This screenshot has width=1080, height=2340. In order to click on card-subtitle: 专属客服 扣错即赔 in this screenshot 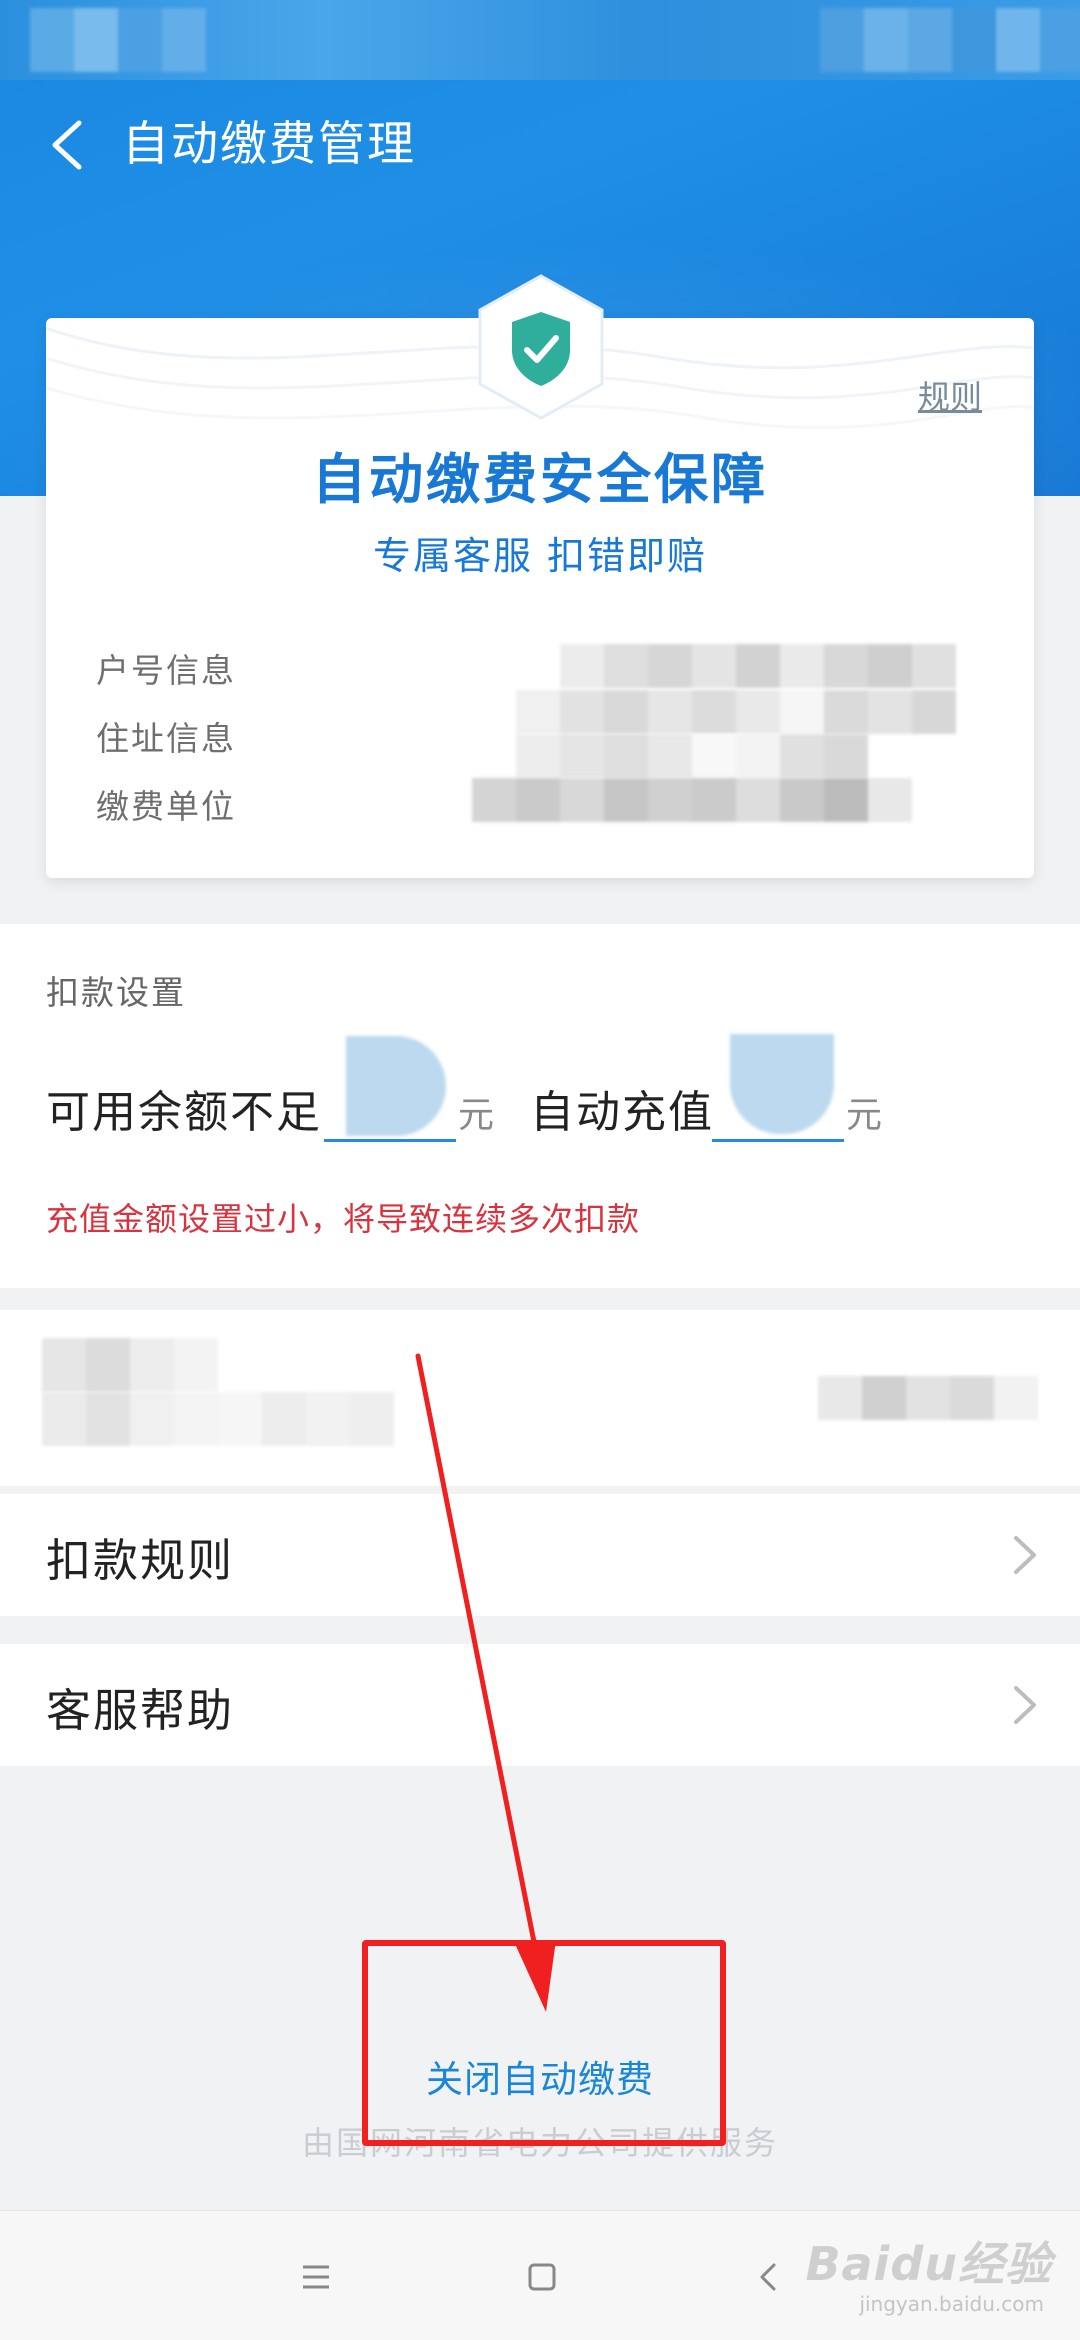, I will do `click(540, 556)`.